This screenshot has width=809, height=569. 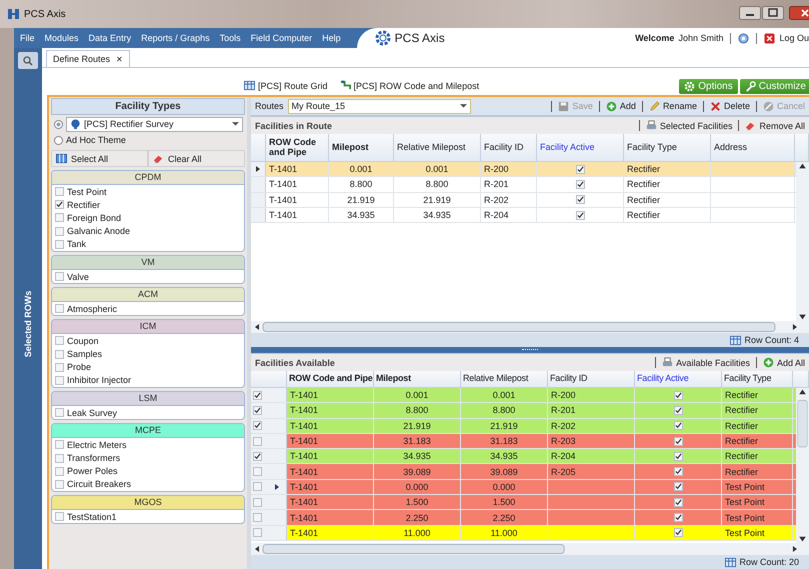 I want to click on grid-action-button: Add All, so click(x=783, y=362).